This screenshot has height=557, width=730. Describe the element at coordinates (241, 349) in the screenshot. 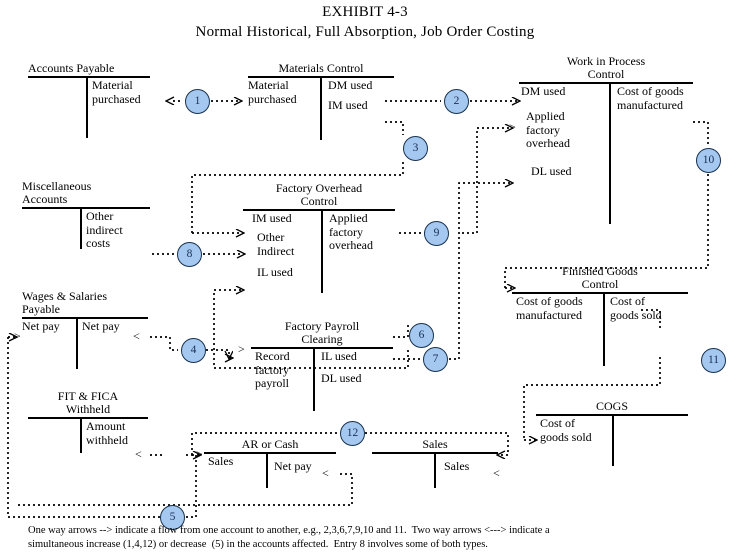

I see `arrow-head-record-factory-payroll: >` at that location.